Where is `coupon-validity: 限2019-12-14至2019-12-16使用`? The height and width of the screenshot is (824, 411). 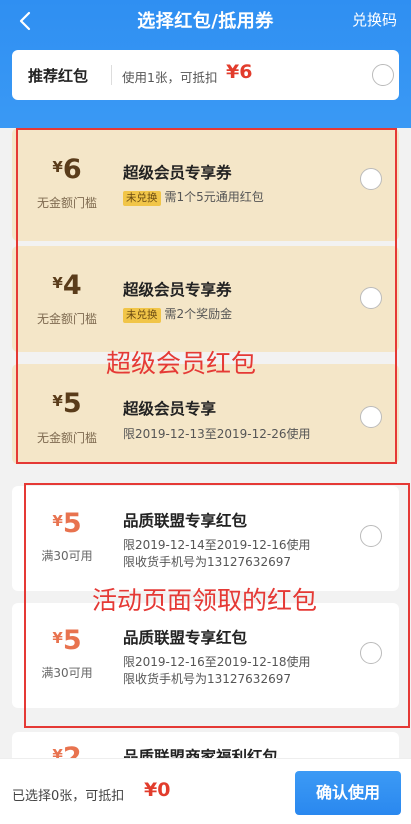 coupon-validity: 限2019-12-14至2019-12-16使用 is located at coordinates (217, 545).